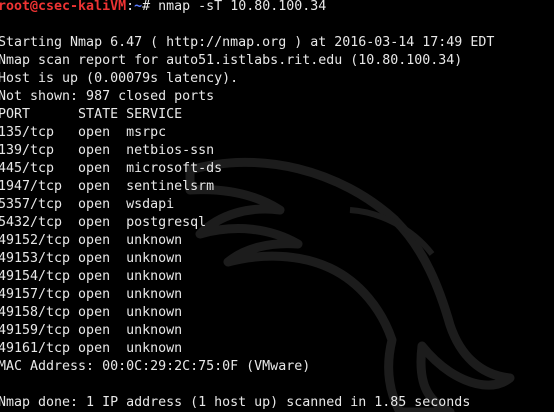 The image size is (554, 412). What do you see at coordinates (87, 204) in the screenshot?
I see `port-row: 5357/tcp open wsdapi` at bounding box center [87, 204].